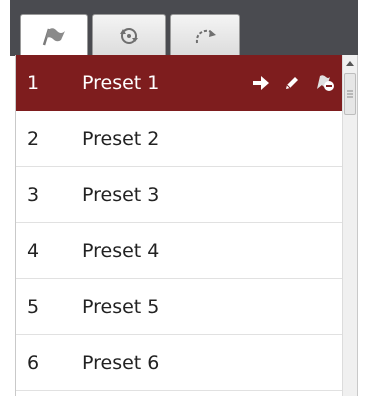 The width and height of the screenshot is (373, 396). I want to click on preset-actions, so click(298, 83).